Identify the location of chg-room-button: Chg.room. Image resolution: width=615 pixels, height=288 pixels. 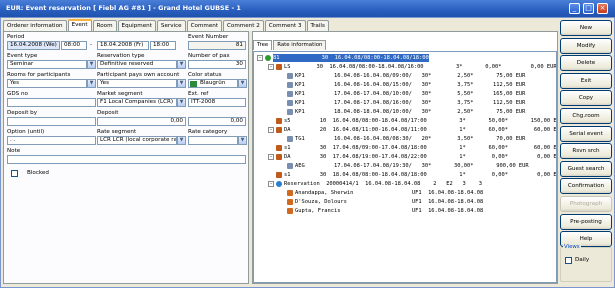
(586, 116).